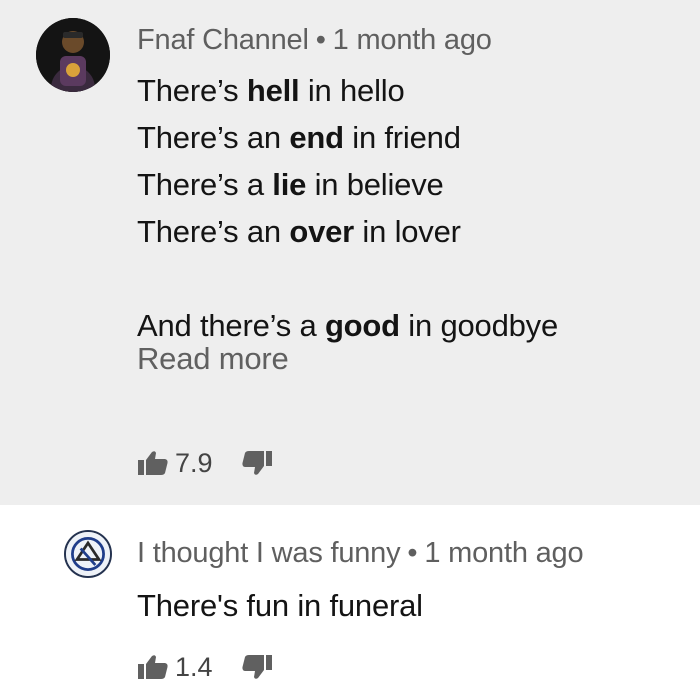  What do you see at coordinates (223, 40) in the screenshot?
I see `comment-author: Fnaf Channel` at bounding box center [223, 40].